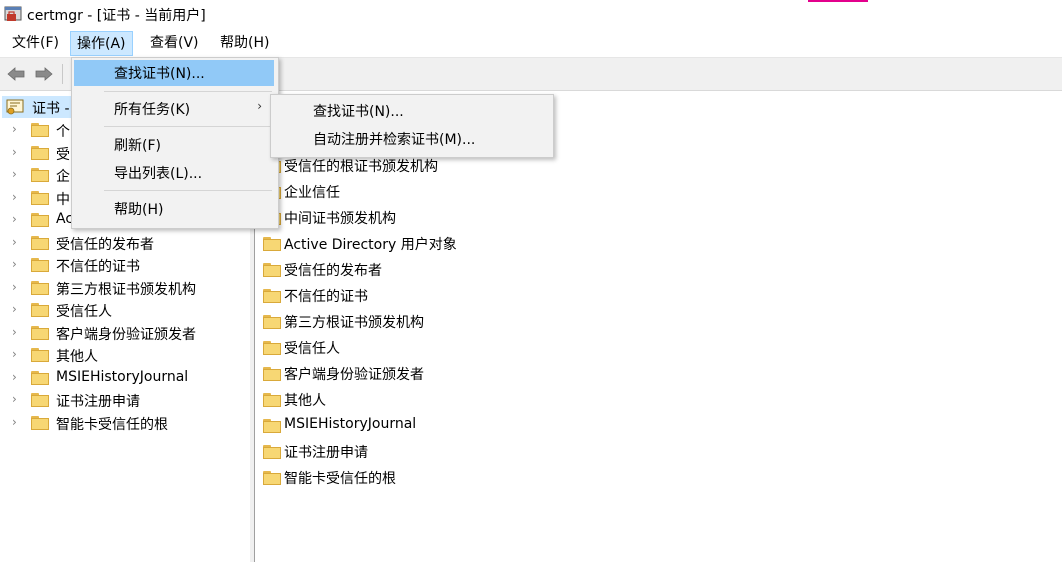 The width and height of the screenshot is (1062, 562). What do you see at coordinates (35, 43) in the screenshot?
I see `menu-file: 文件(F)` at bounding box center [35, 43].